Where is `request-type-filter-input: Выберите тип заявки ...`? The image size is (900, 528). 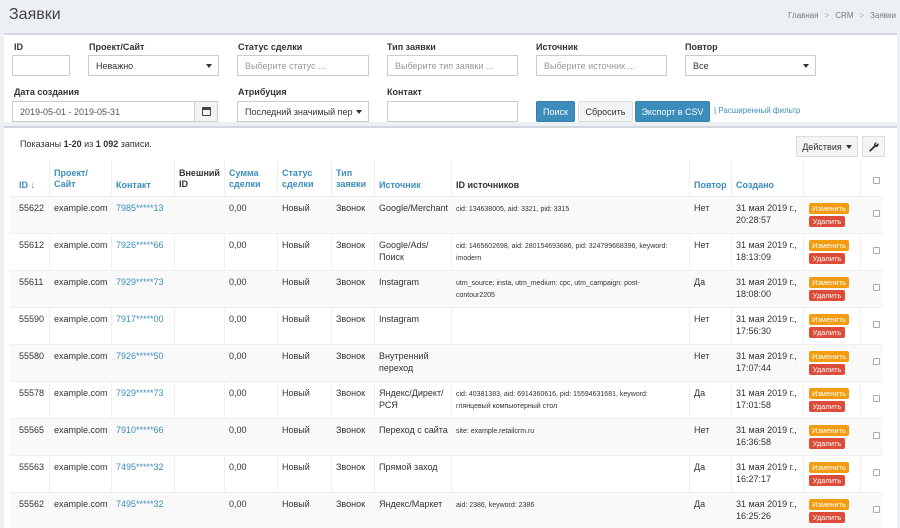
request-type-filter-input: Выберите тип заявки ... is located at coordinates (452, 65).